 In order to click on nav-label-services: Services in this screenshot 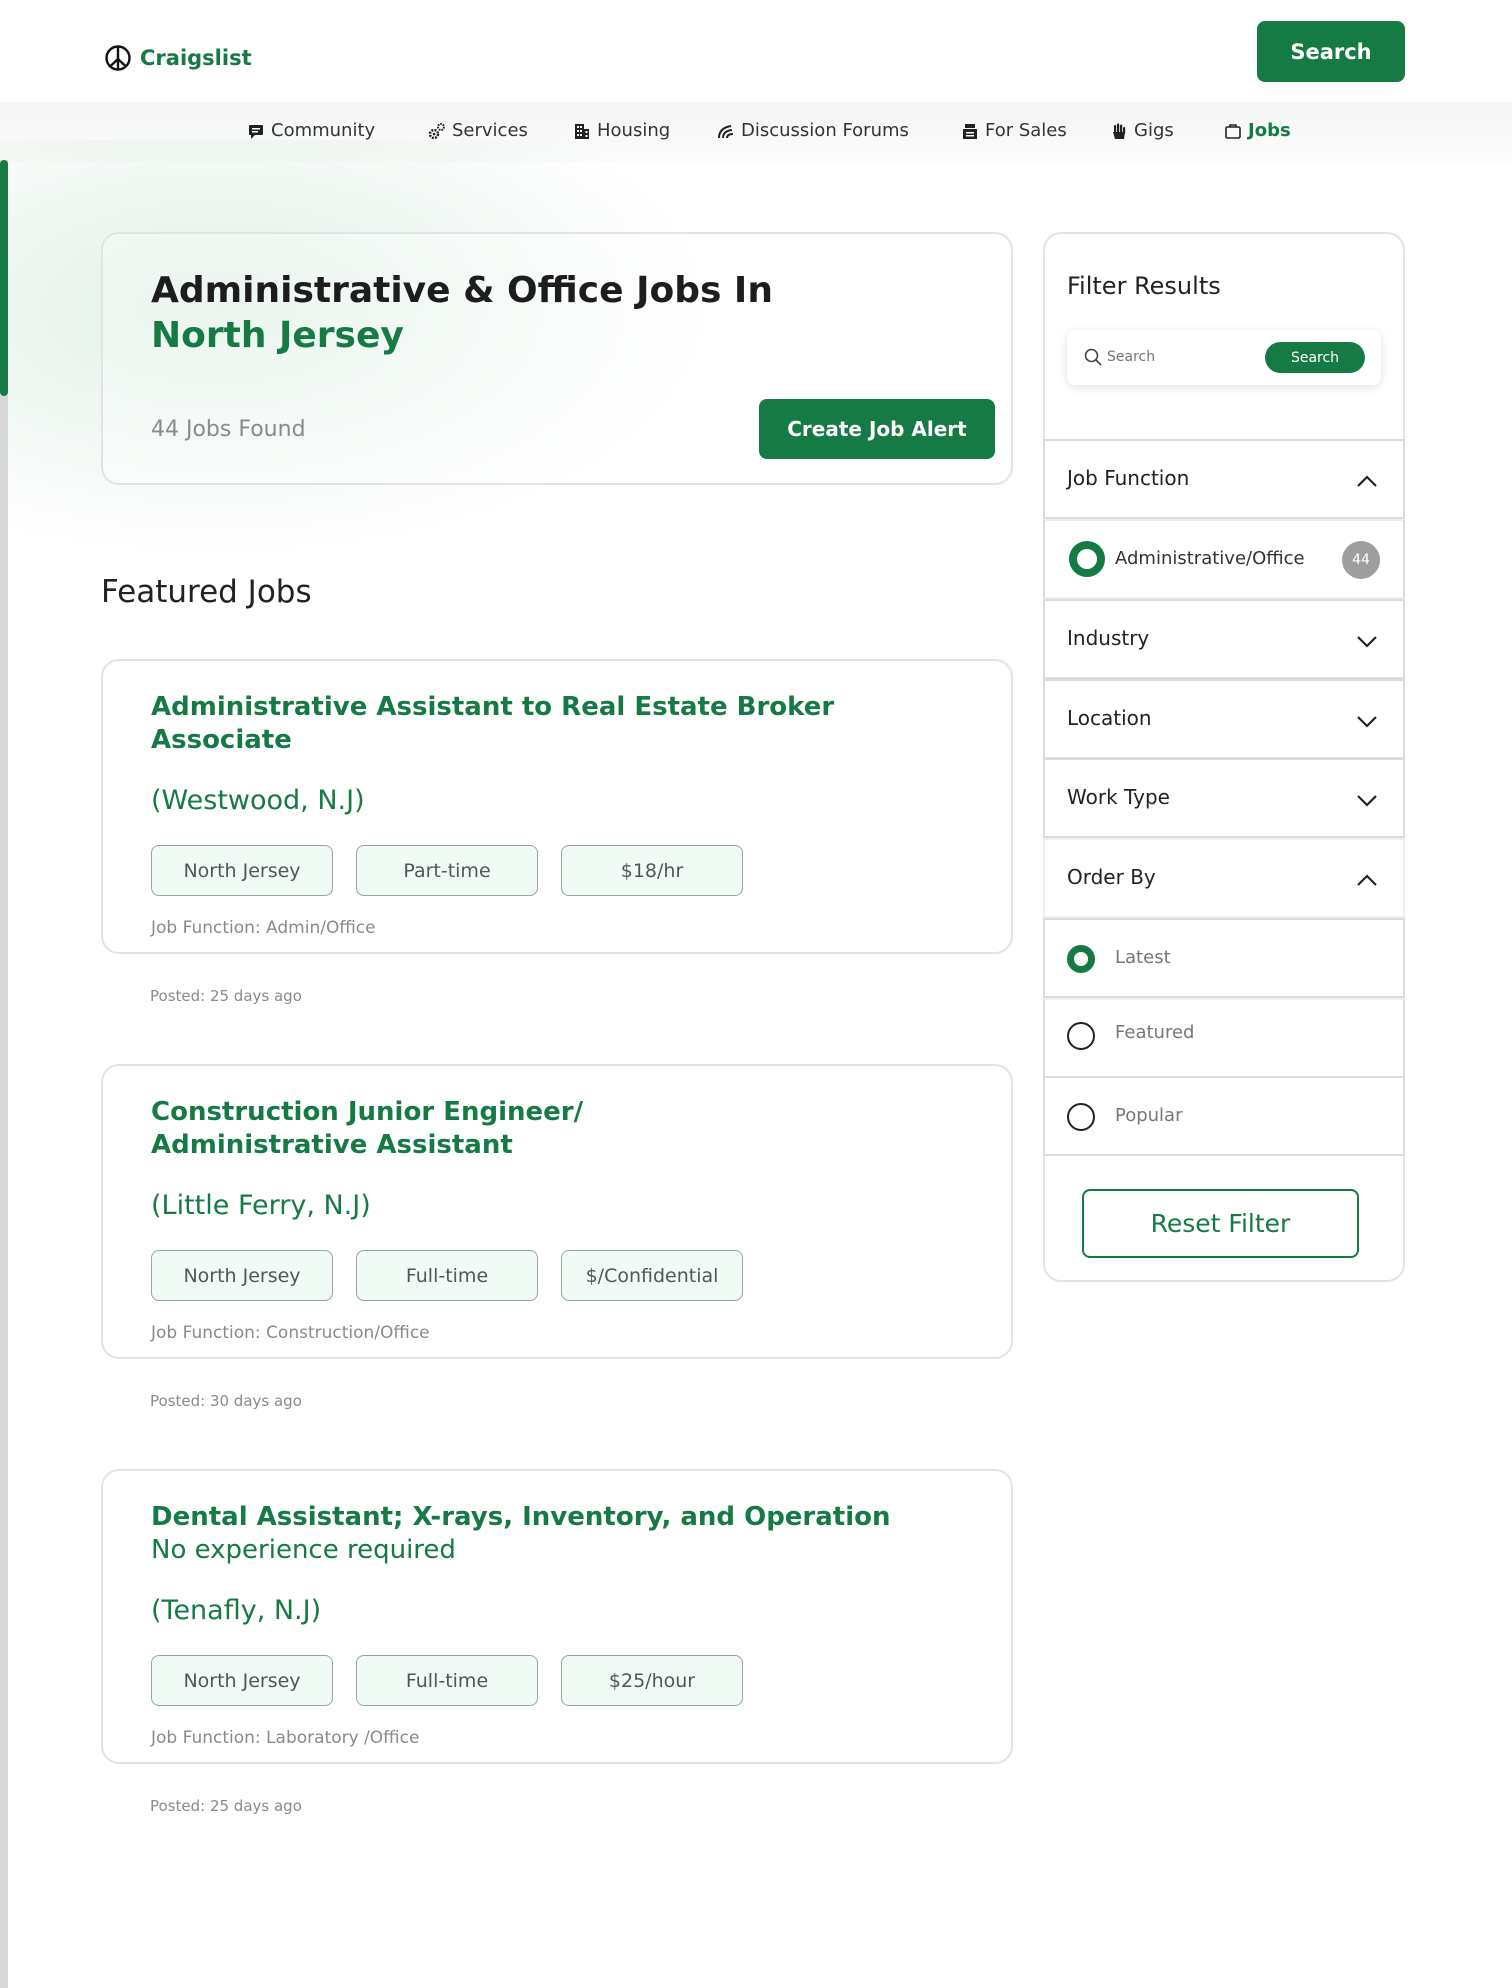, I will do `click(490, 130)`.